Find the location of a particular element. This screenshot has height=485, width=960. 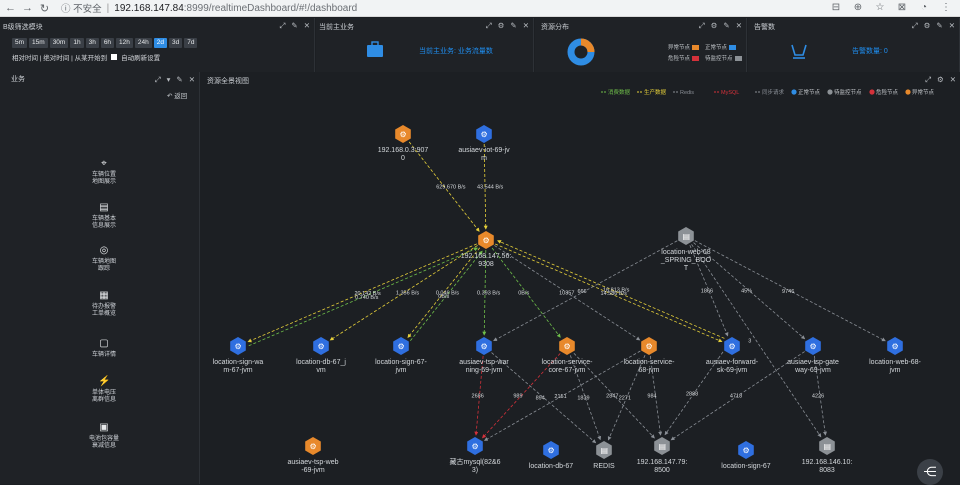

sidebar-item-battery: ▣ 电池包容量 衰减信息 is located at coordinates (104, 436).